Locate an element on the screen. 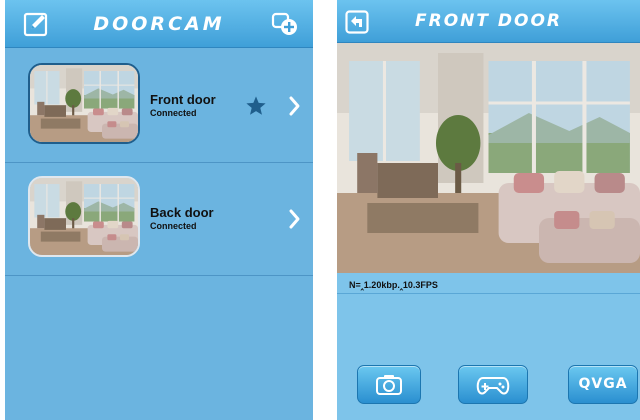 This screenshot has width=640, height=420. list-header: DOORCAM is located at coordinates (159, 24).